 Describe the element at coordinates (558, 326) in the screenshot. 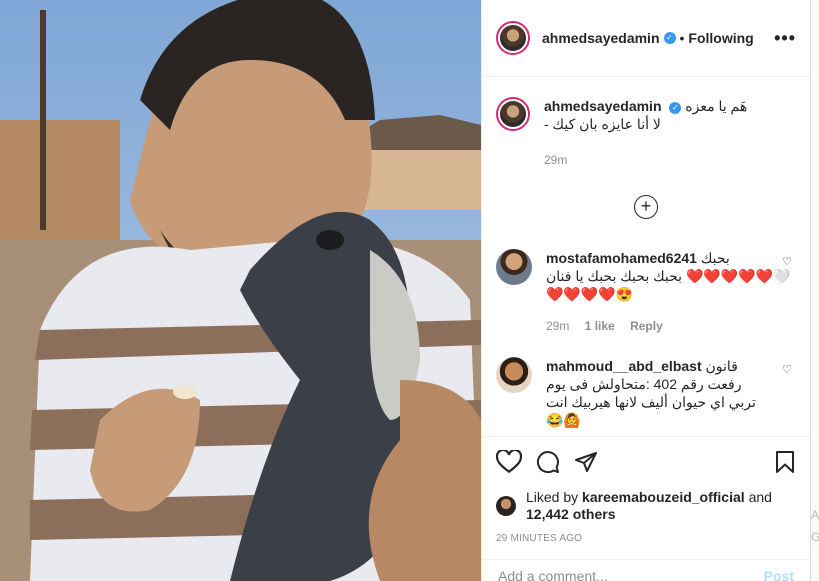

I see `comment-time: 29m` at that location.